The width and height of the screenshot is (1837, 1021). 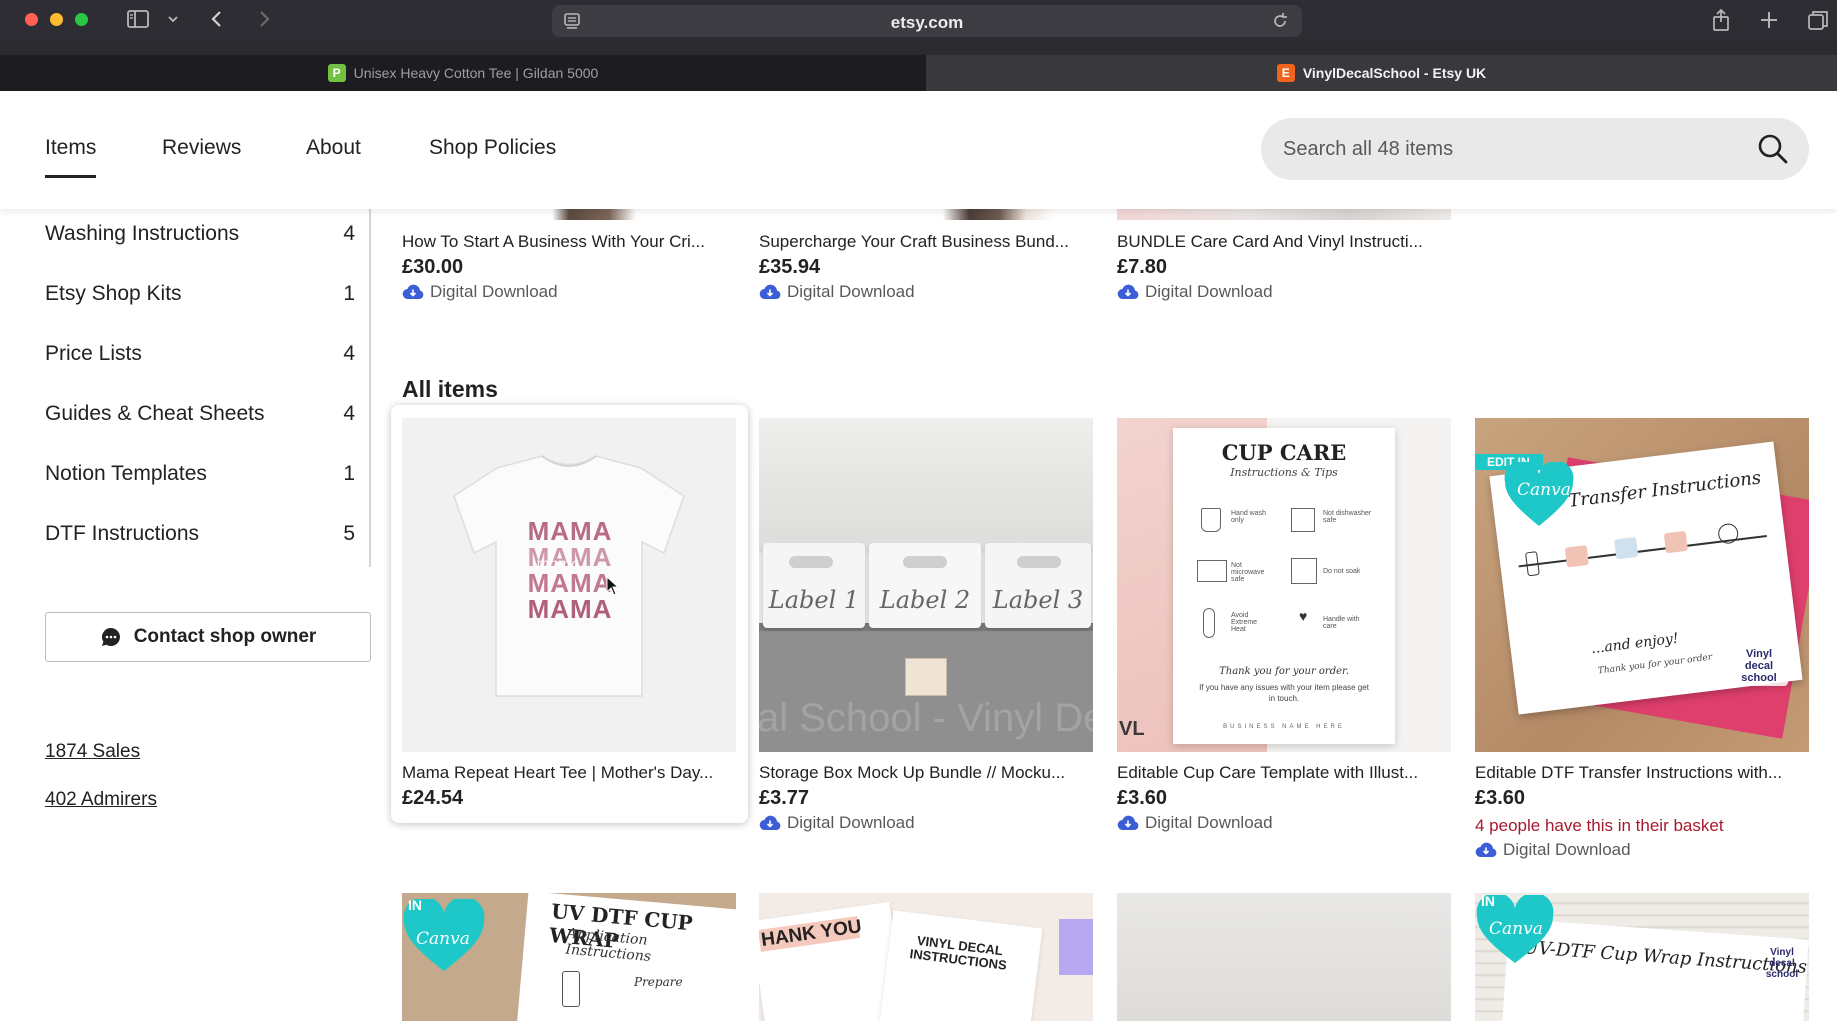 I want to click on sidebar-item-washing-instructions: Washing Instructions 4, so click(x=200, y=242).